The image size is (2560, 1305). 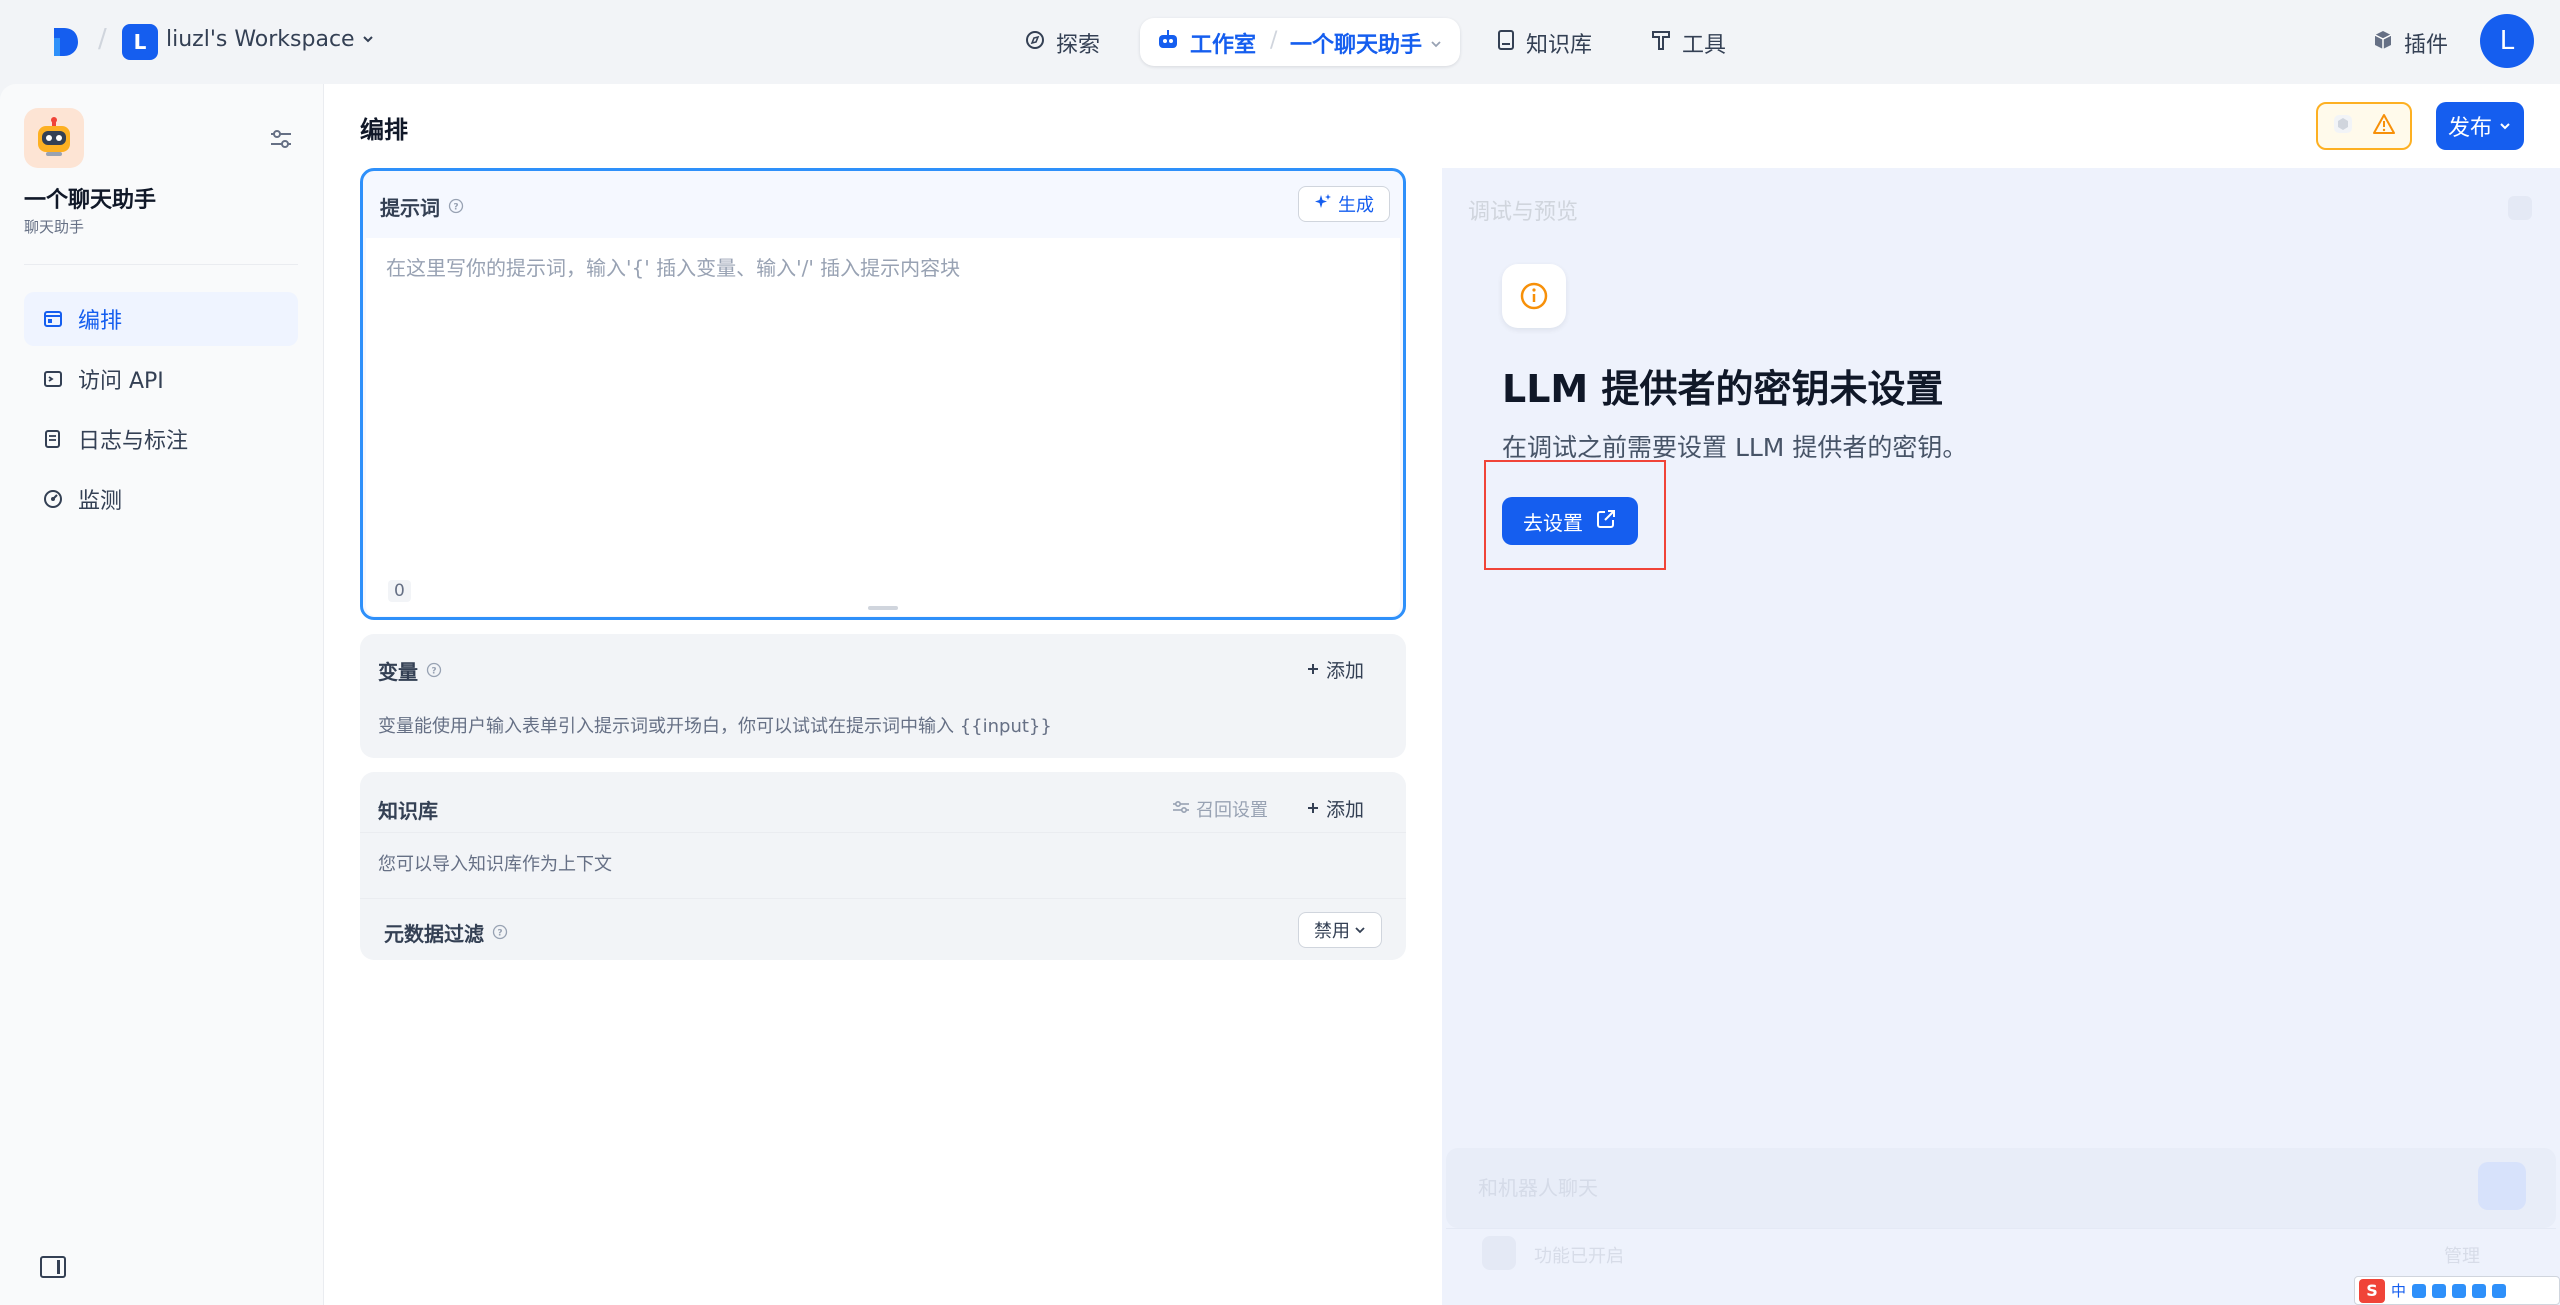 What do you see at coordinates (1356, 205) in the screenshot?
I see `generate-label: 生成` at bounding box center [1356, 205].